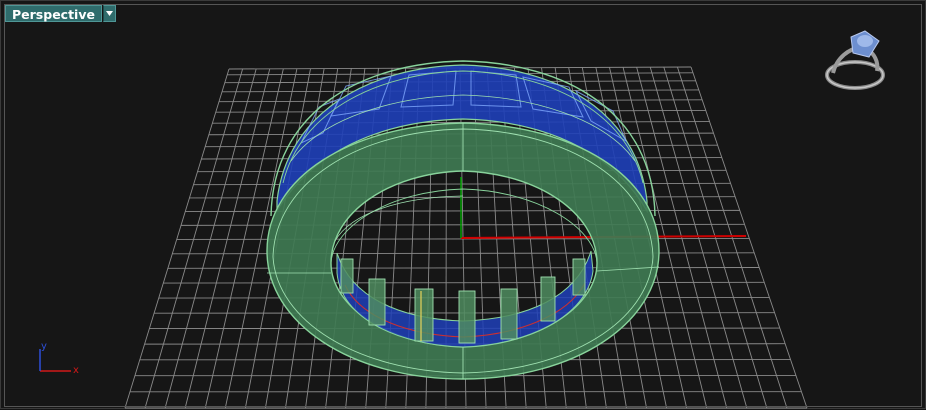 The image size is (926, 410). Describe the element at coordinates (855, 59) in the screenshot. I see `ring-preview-icon` at that location.